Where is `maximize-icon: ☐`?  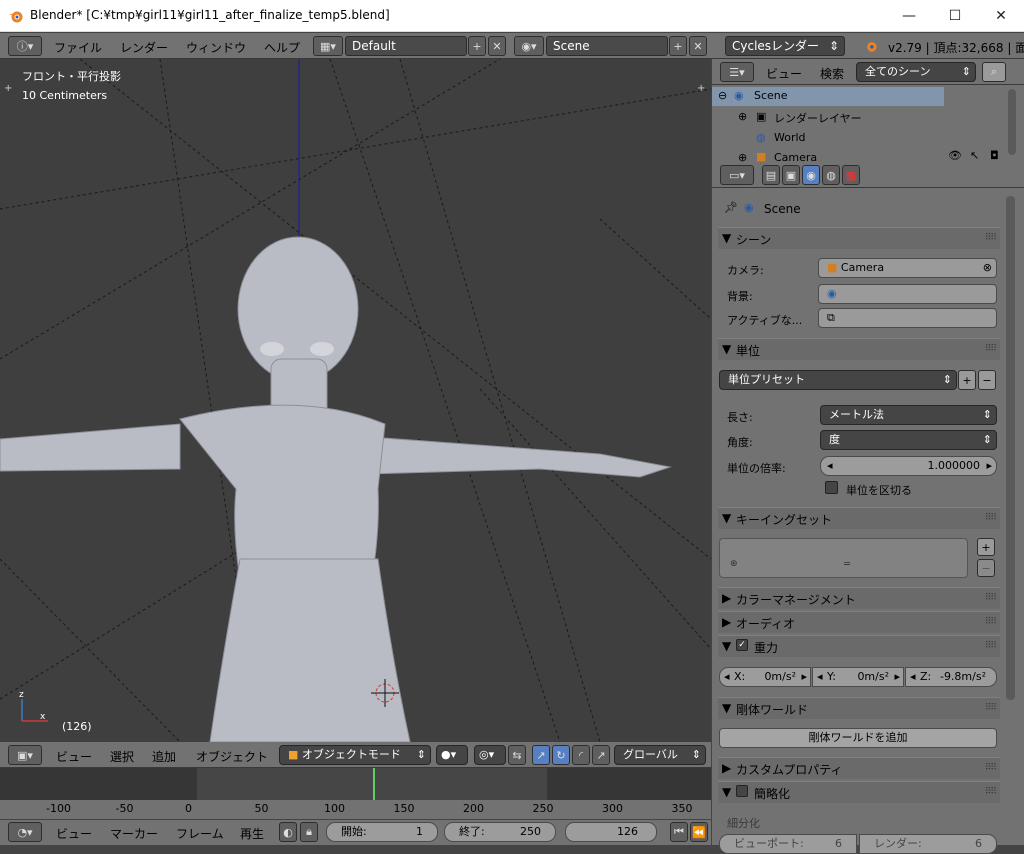
maximize-icon: ☐ is located at coordinates (955, 16).